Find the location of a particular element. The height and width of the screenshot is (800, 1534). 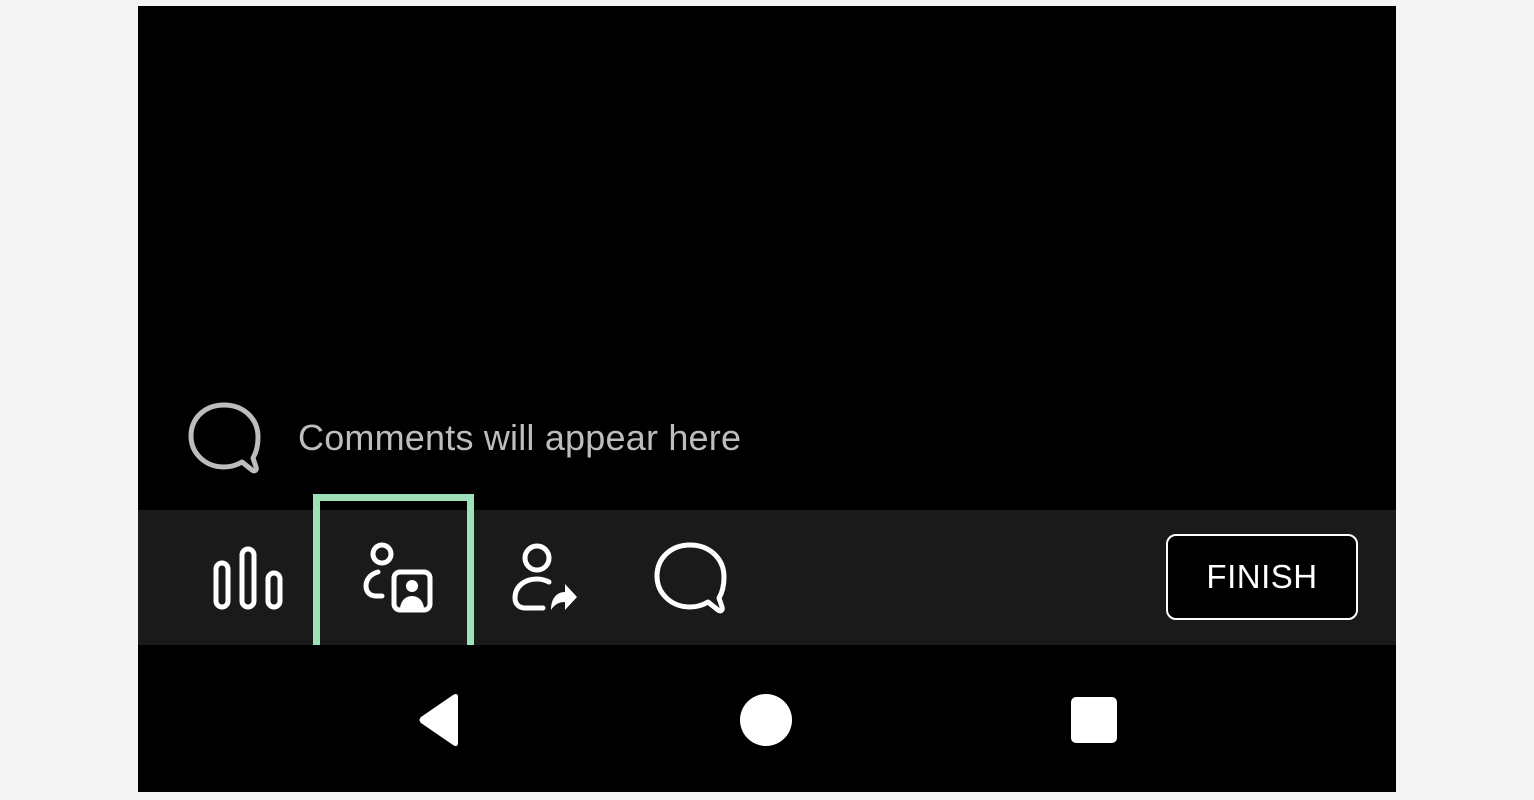

broadcast-toolbar: FINISH is located at coordinates (767, 577).